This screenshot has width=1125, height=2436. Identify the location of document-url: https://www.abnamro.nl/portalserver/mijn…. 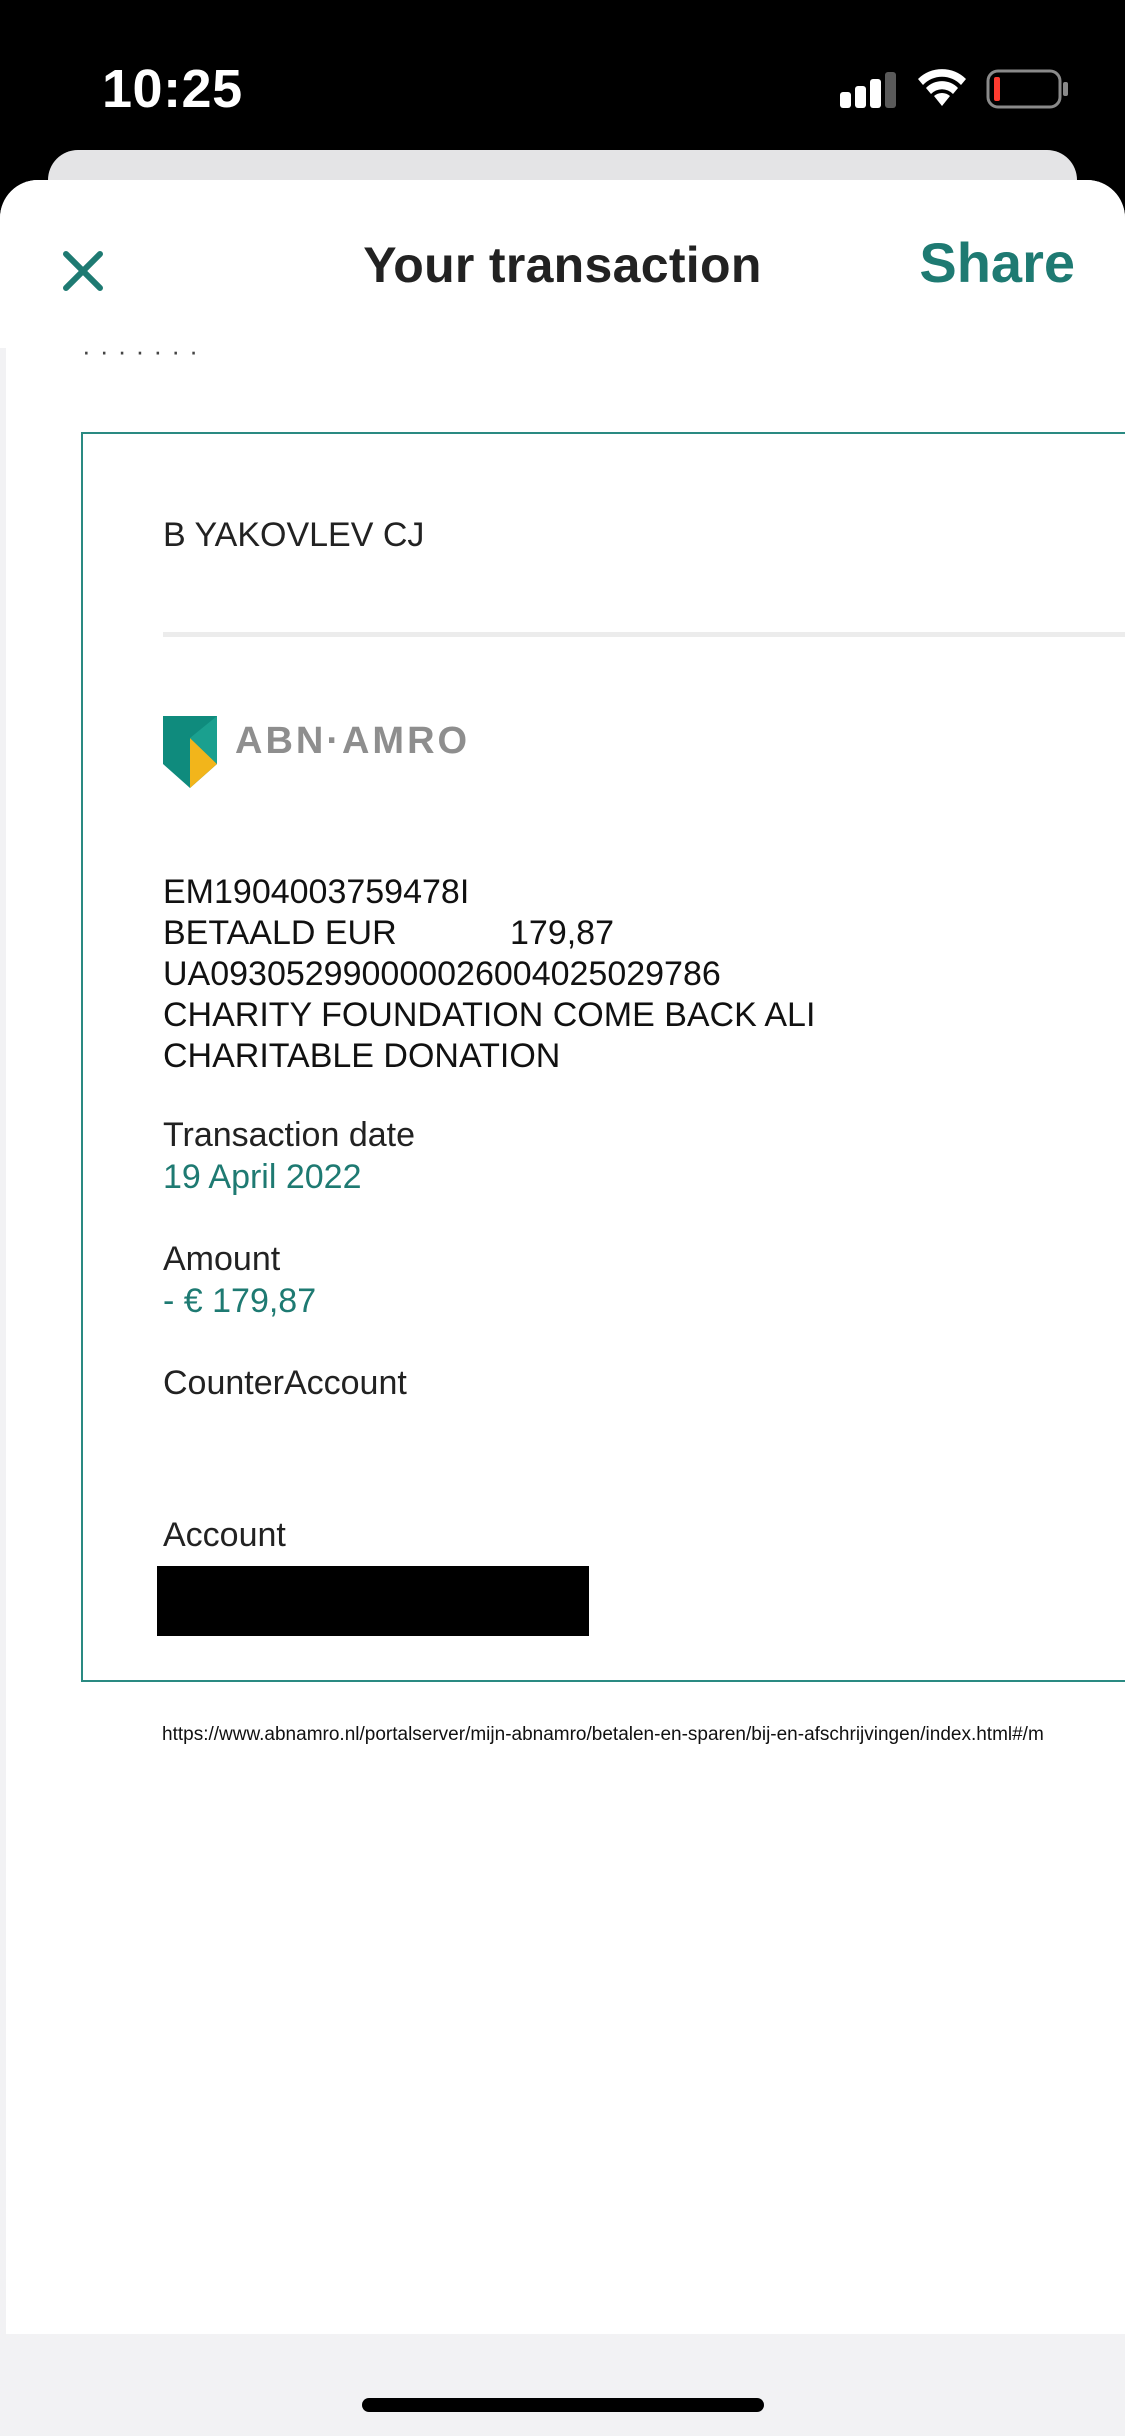
(603, 1734).